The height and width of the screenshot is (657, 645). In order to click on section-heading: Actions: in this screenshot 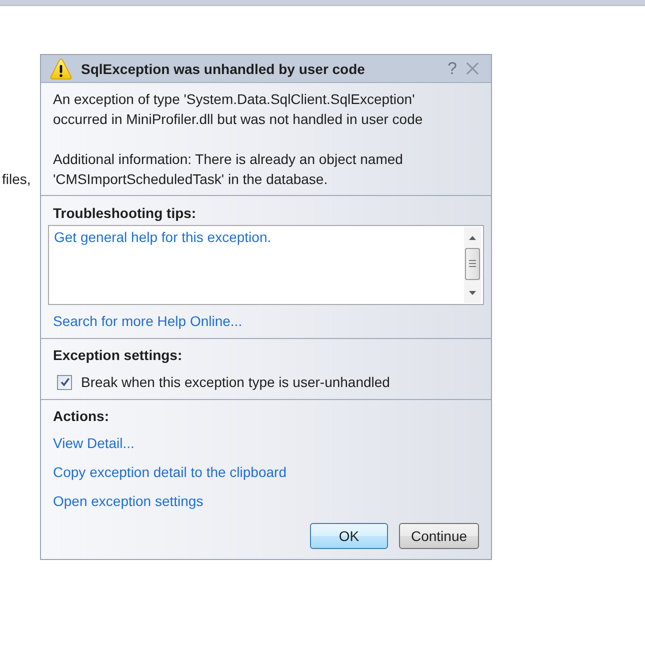, I will do `click(81, 416)`.